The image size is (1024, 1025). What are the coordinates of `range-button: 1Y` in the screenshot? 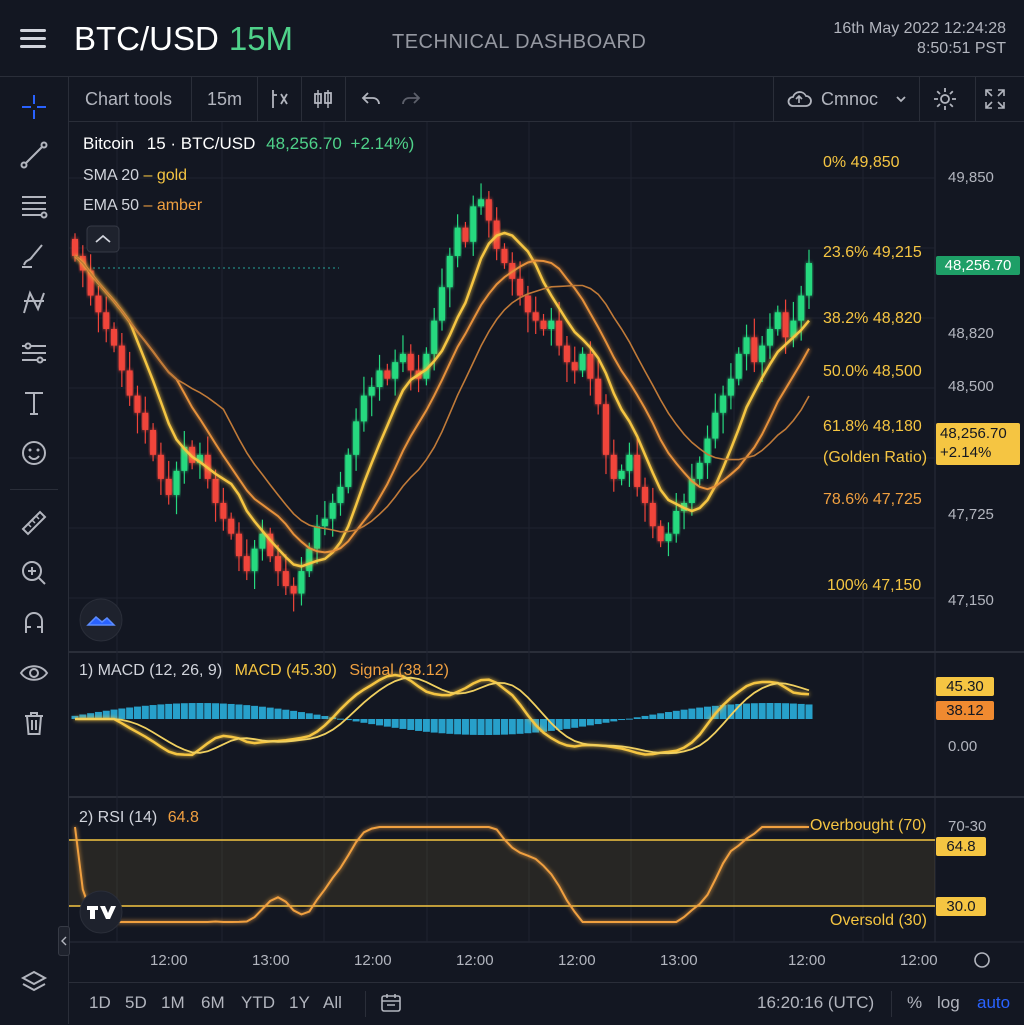 It's located at (299, 1003).